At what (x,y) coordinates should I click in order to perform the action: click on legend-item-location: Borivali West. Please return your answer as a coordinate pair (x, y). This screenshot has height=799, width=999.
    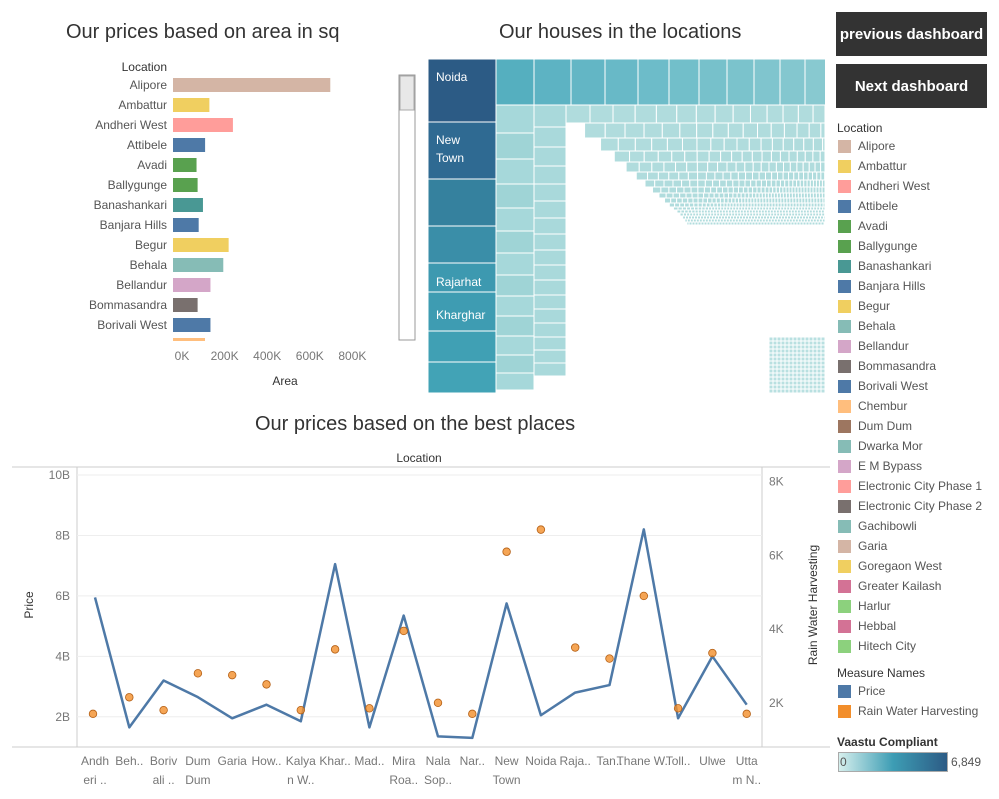
    Looking at the image, I should click on (883, 386).